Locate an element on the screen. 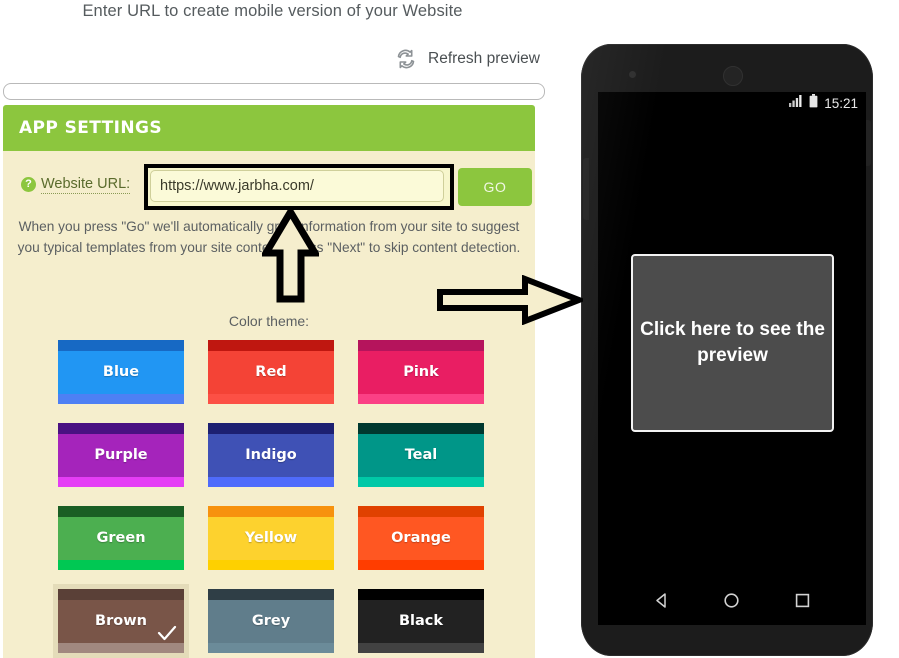  phone-speaker-icon is located at coordinates (733, 76).